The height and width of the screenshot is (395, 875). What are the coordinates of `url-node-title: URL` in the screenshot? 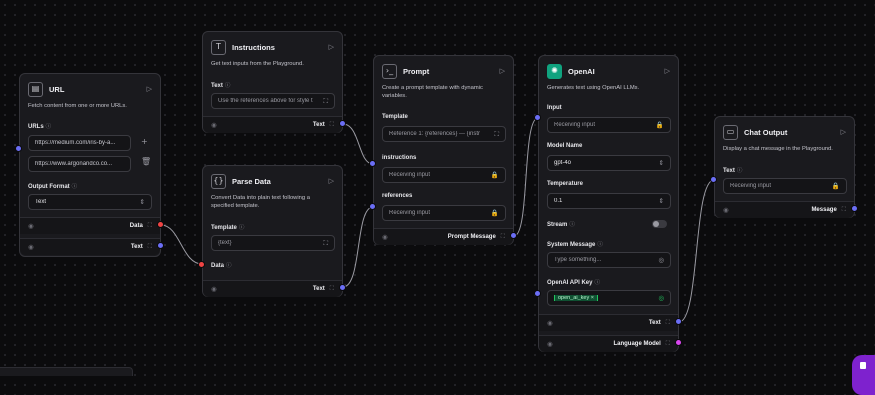 It's located at (57, 89).